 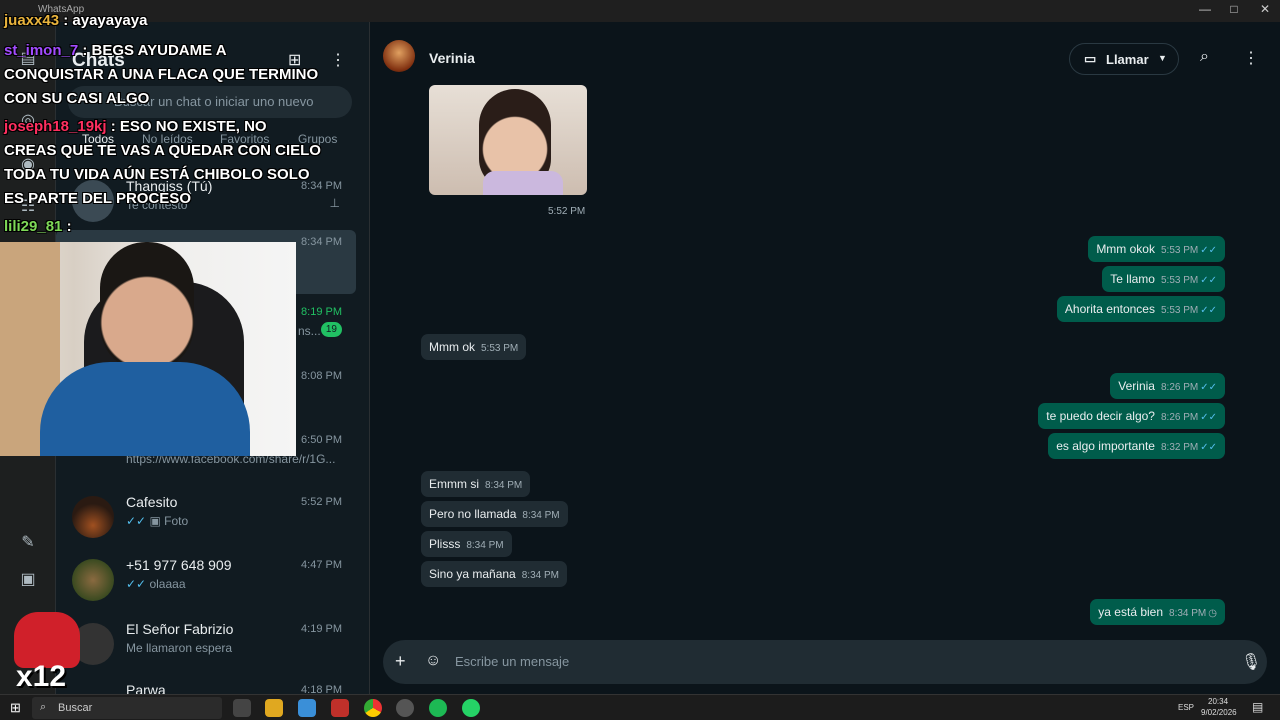 What do you see at coordinates (152, 502) in the screenshot?
I see `chat-name: Cafesito` at bounding box center [152, 502].